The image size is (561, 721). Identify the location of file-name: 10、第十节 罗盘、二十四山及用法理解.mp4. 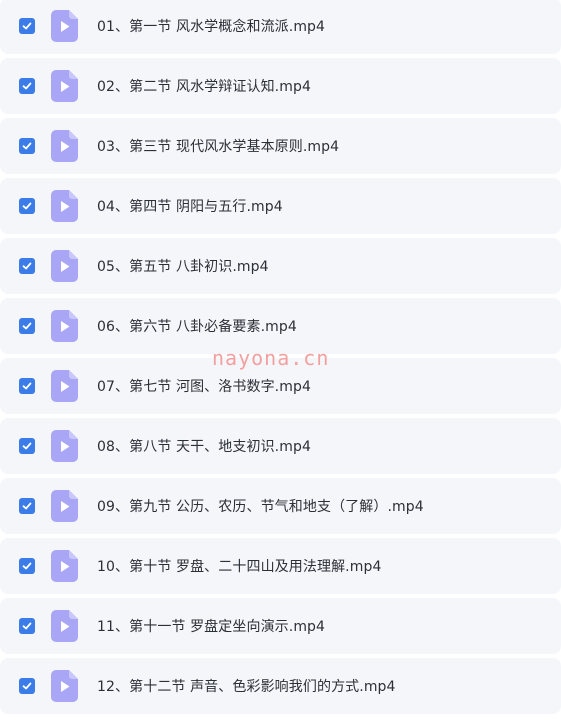
(239, 566).